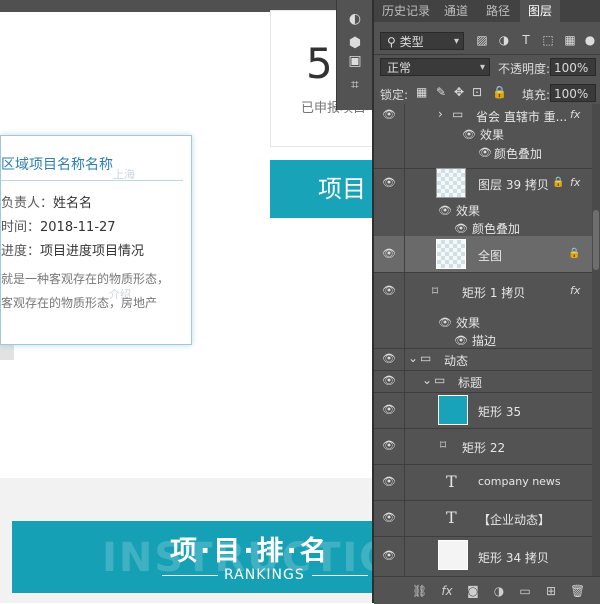  What do you see at coordinates (590, 40) in the screenshot?
I see `filter-toggle-icon: ●` at bounding box center [590, 40].